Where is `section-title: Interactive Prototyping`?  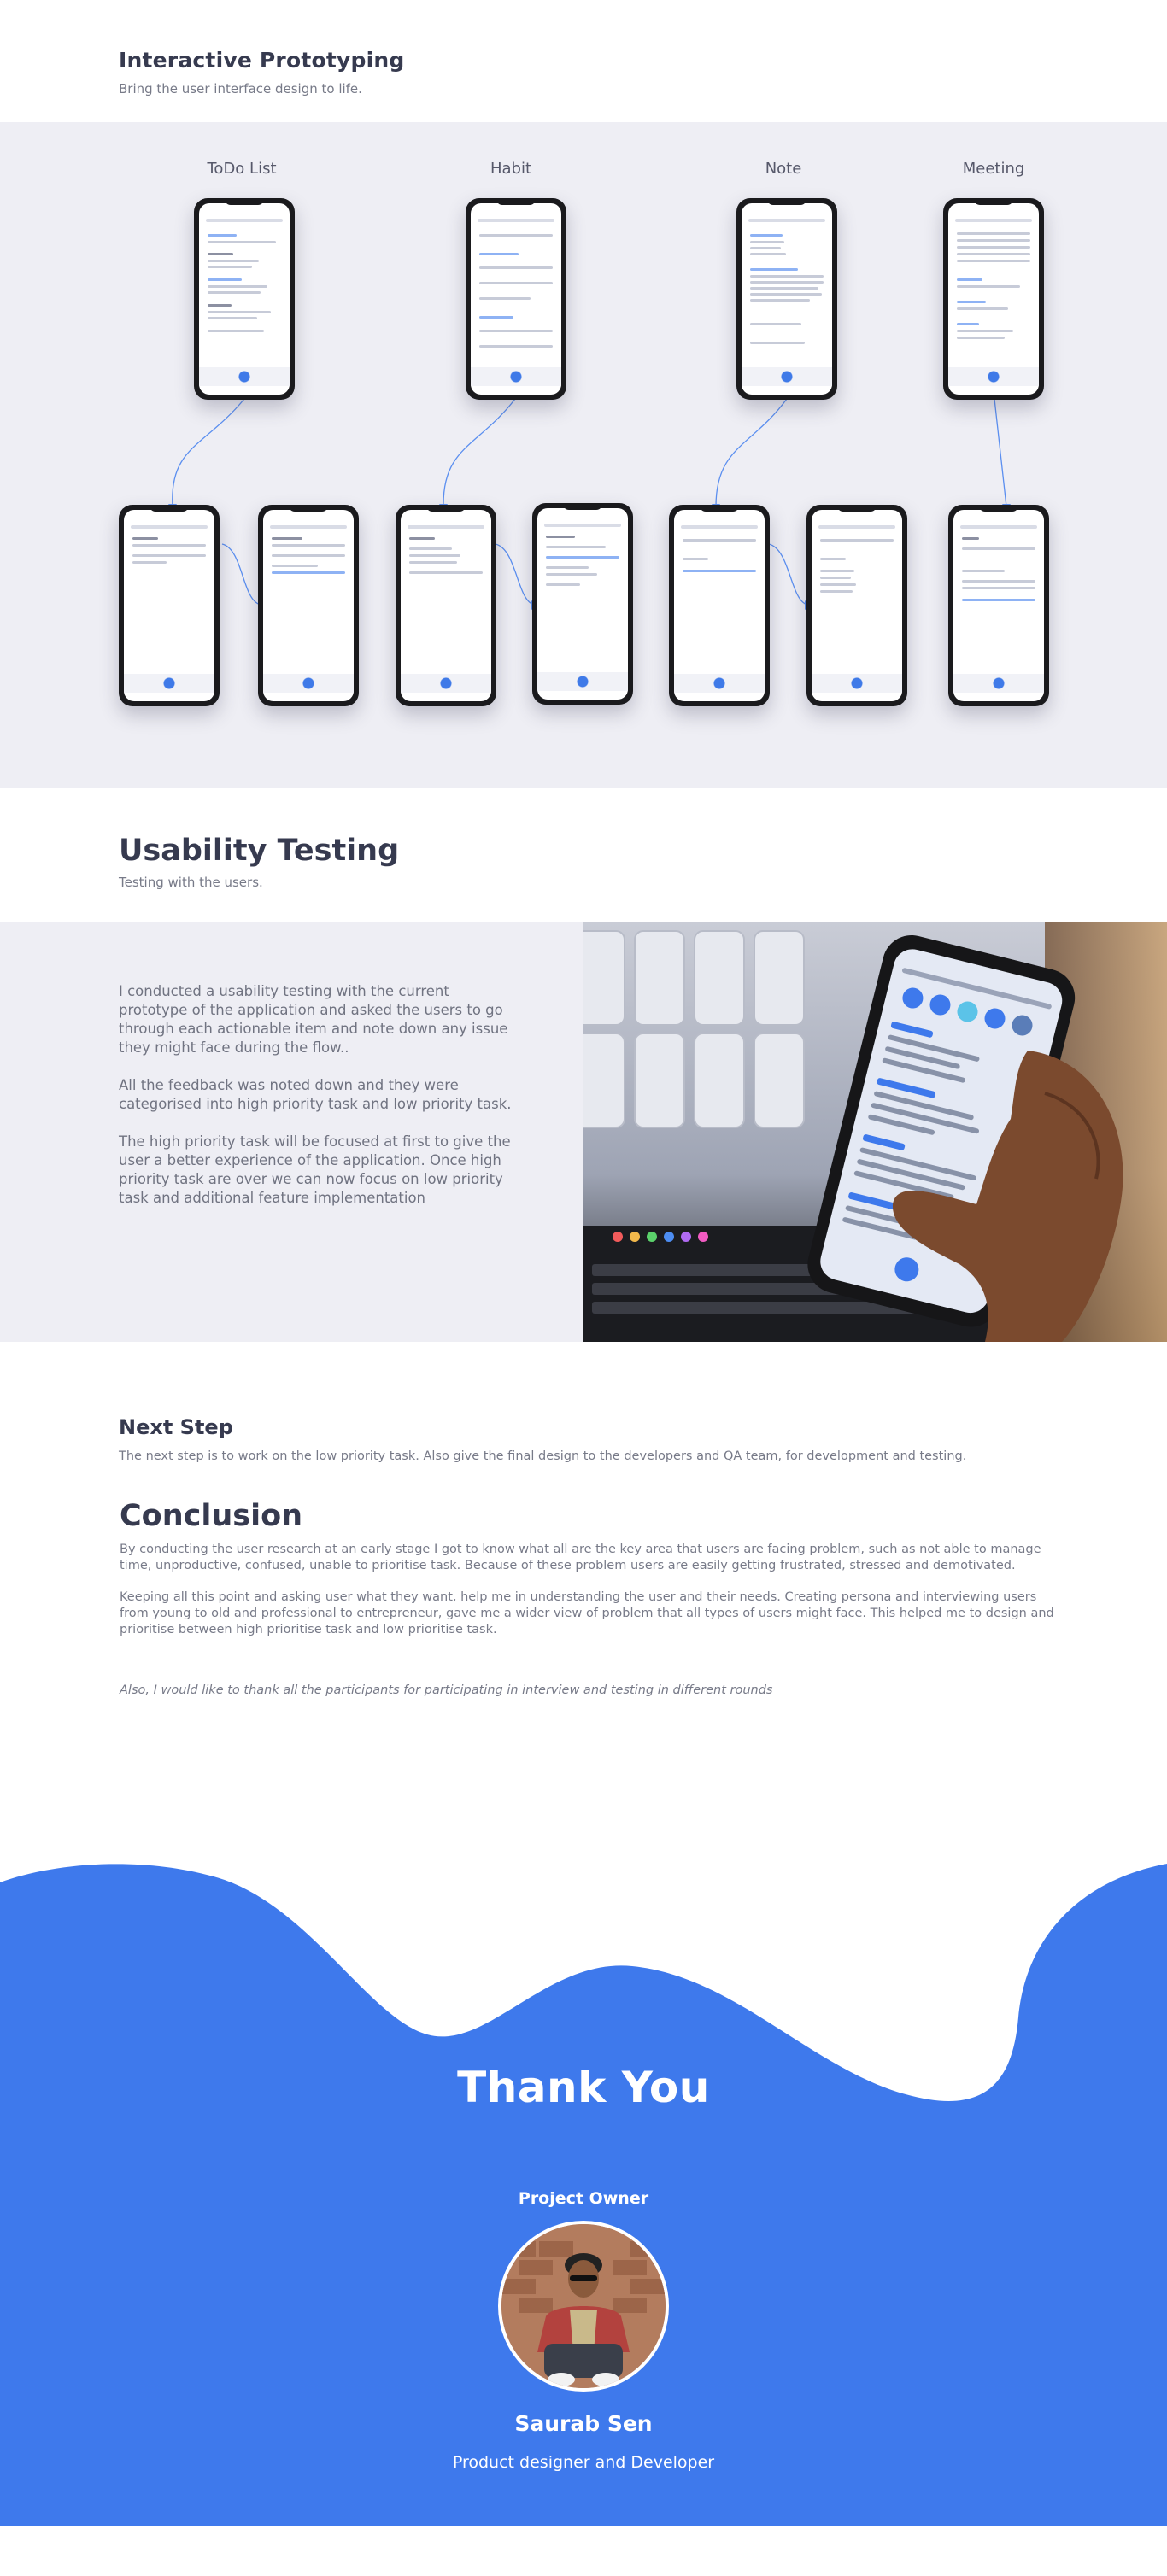
section-title: Interactive Prototyping is located at coordinates (262, 60).